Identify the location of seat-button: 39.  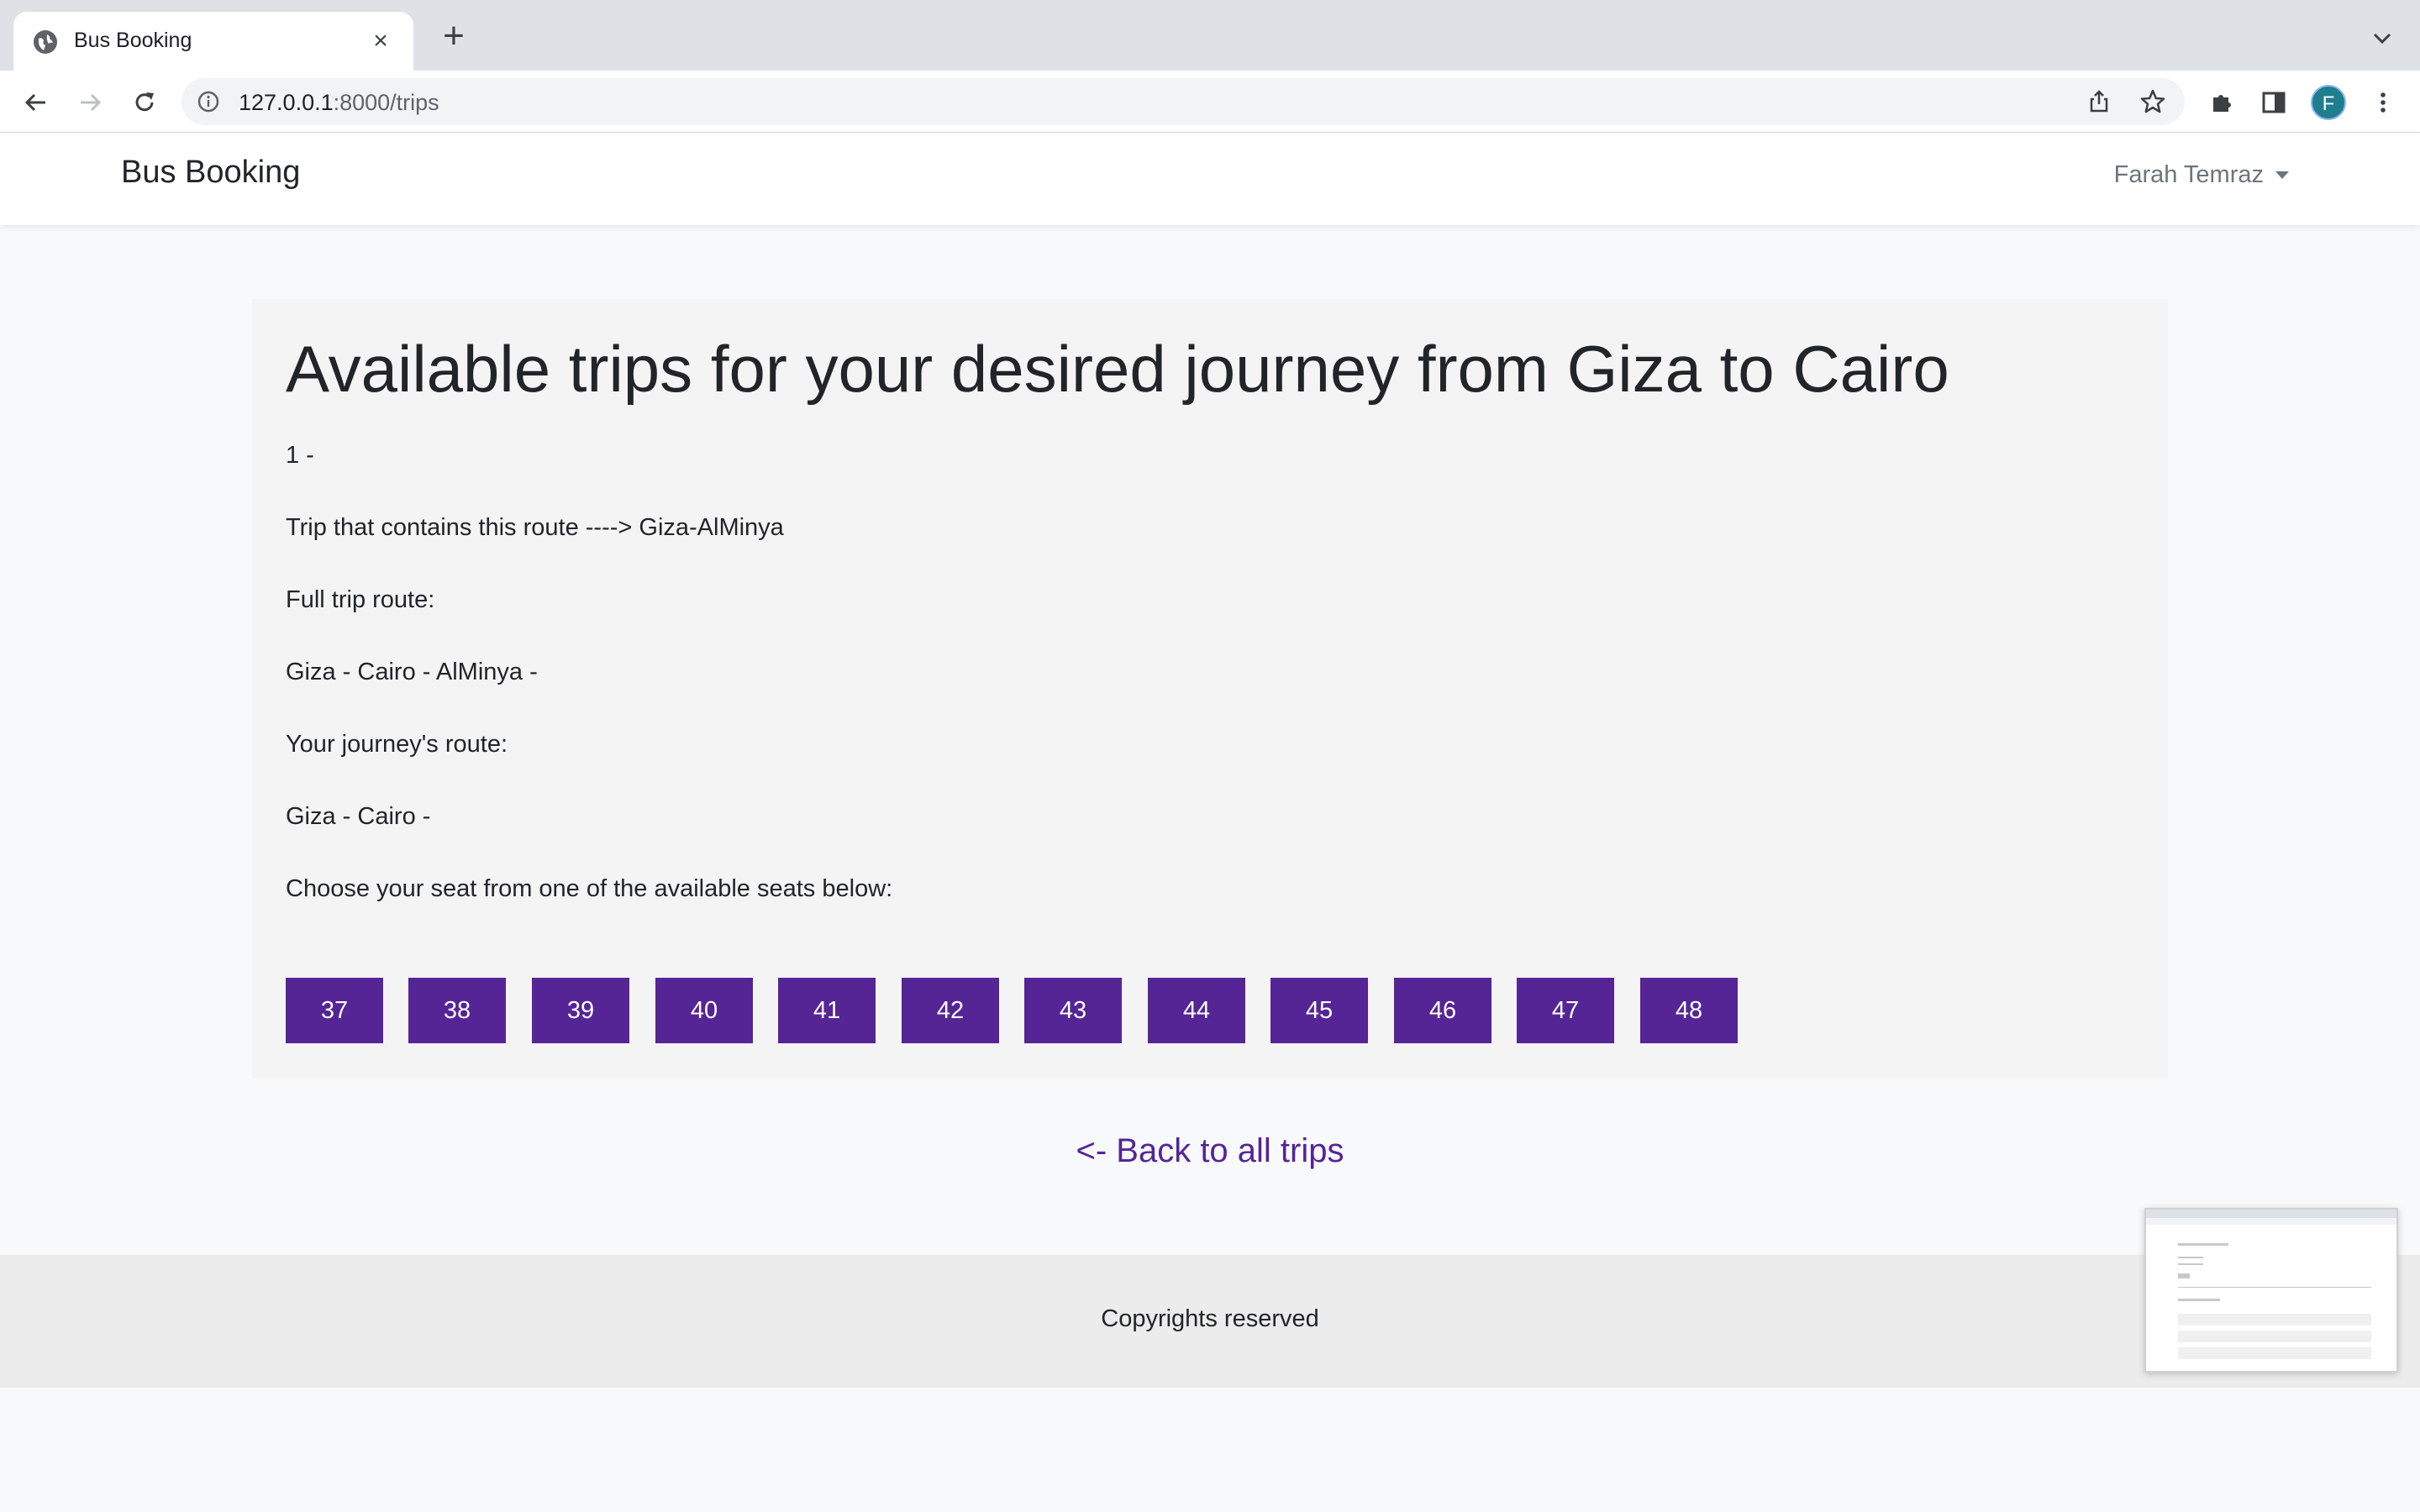
(581, 1010).